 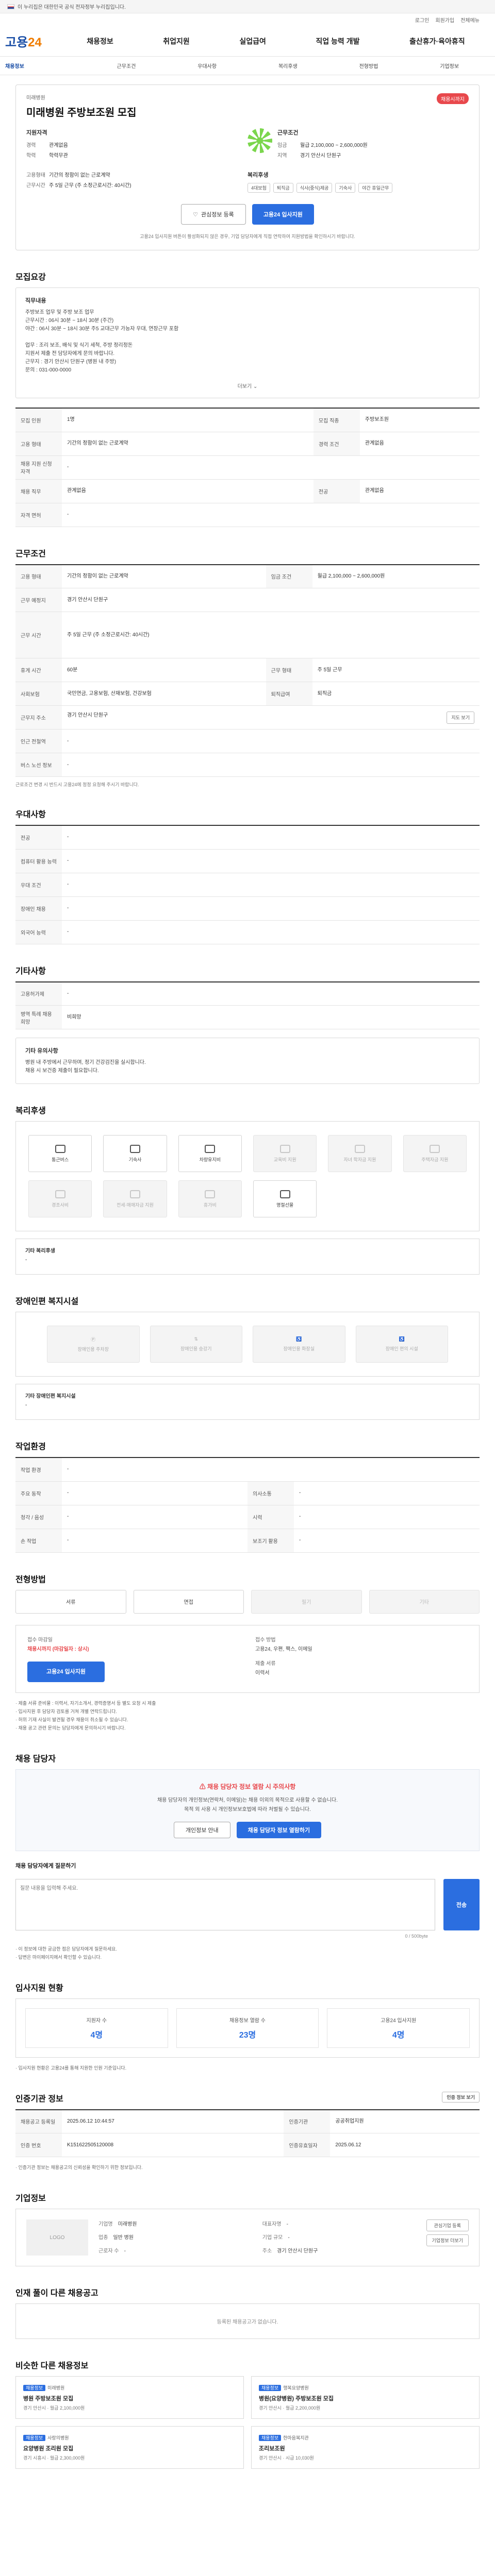 I want to click on note-line: · 답변은 마이페이지에서 확인할 수 있습니다., so click(x=58, y=1957).